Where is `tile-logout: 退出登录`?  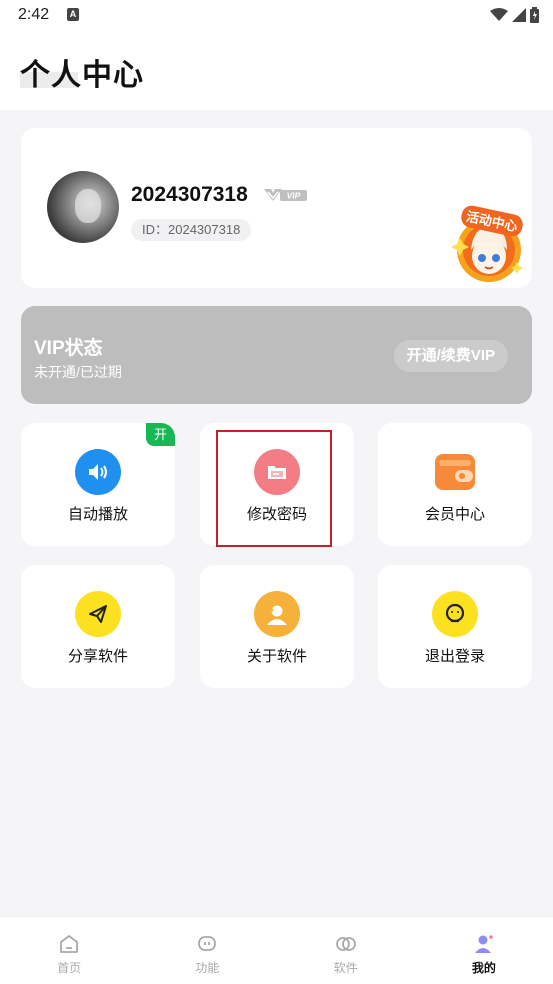
tile-logout: 退出登录 is located at coordinates (455, 626).